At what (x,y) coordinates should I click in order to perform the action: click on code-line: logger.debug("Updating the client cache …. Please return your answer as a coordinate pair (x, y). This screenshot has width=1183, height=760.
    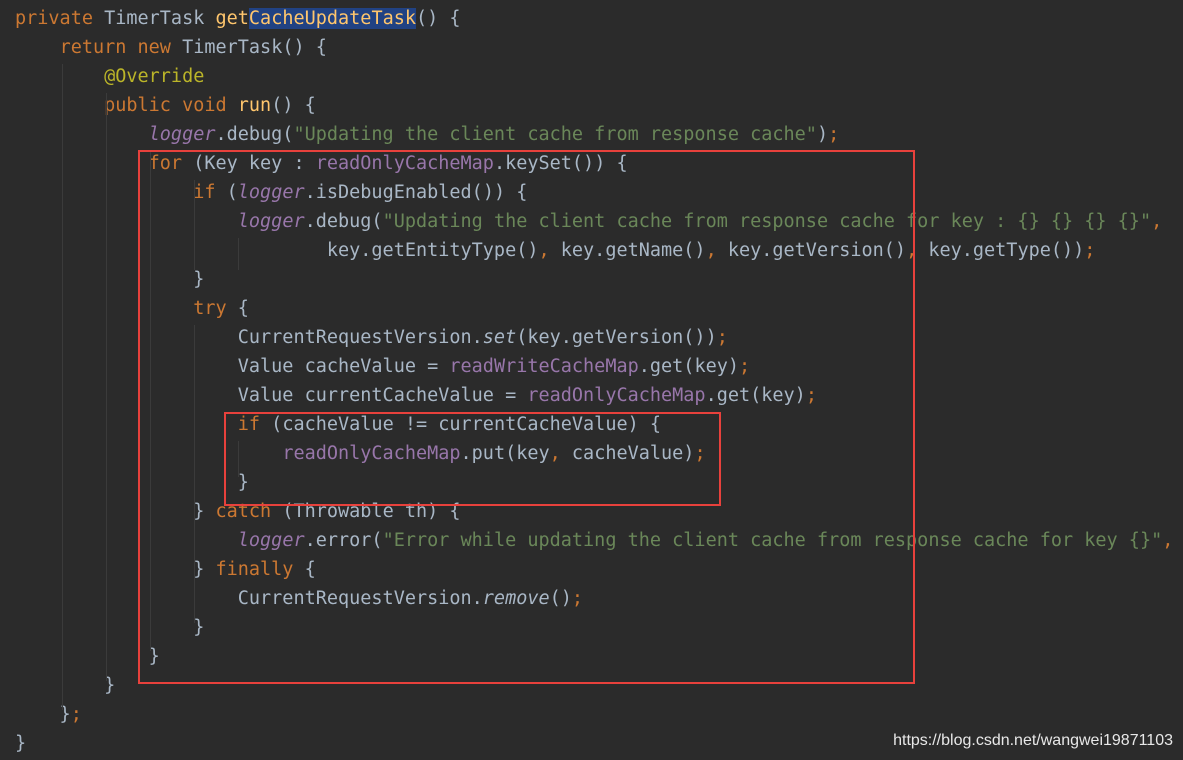
    Looking at the image, I should click on (494, 134).